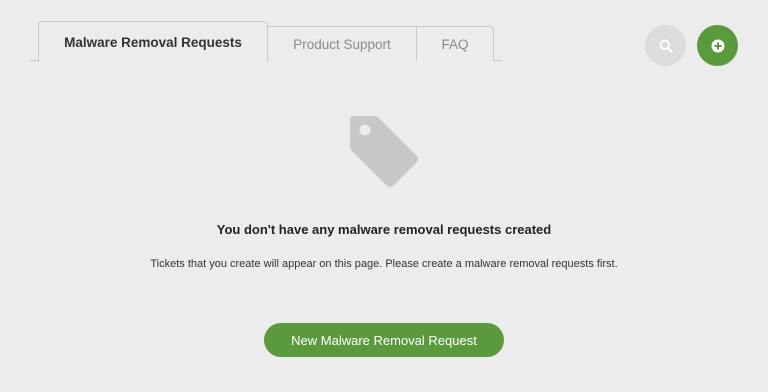  I want to click on tab-malware-removal-requests: Malware Removal Requests, so click(153, 41).